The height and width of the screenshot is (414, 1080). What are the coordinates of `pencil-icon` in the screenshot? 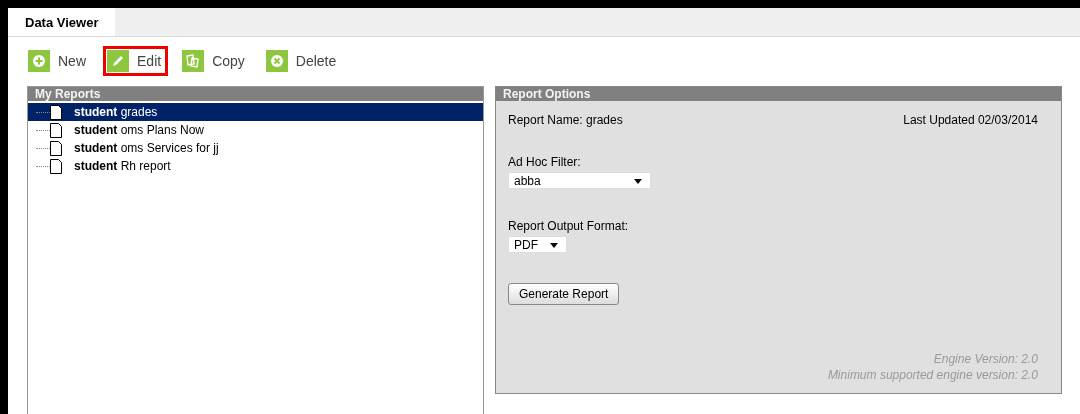 It's located at (118, 61).